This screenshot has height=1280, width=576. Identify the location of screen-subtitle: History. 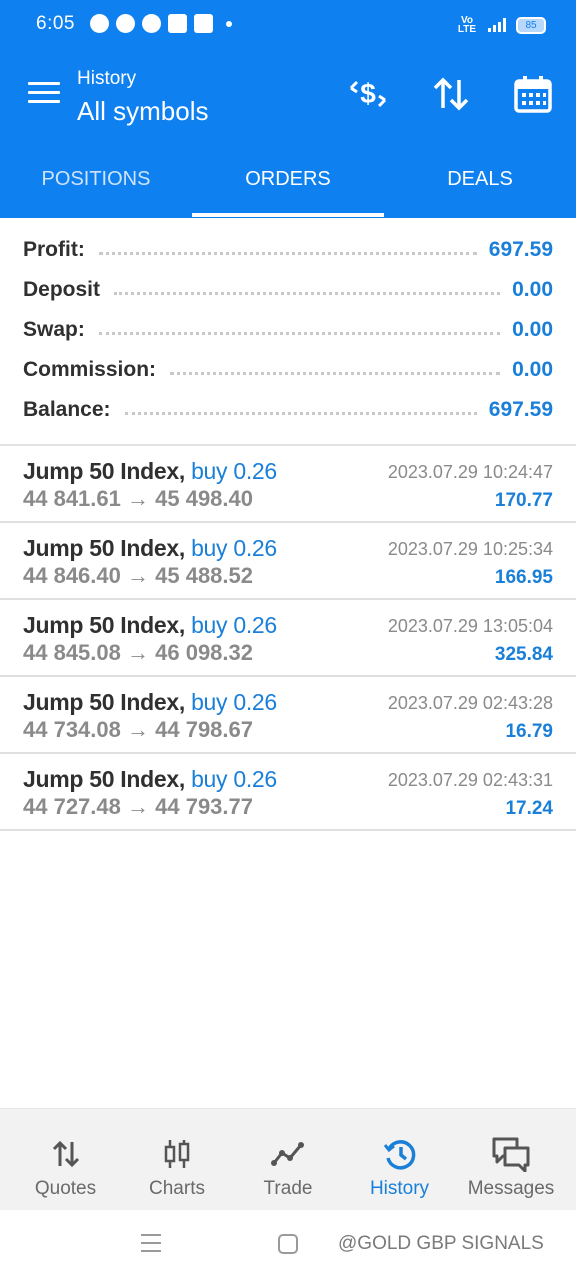
(107, 78).